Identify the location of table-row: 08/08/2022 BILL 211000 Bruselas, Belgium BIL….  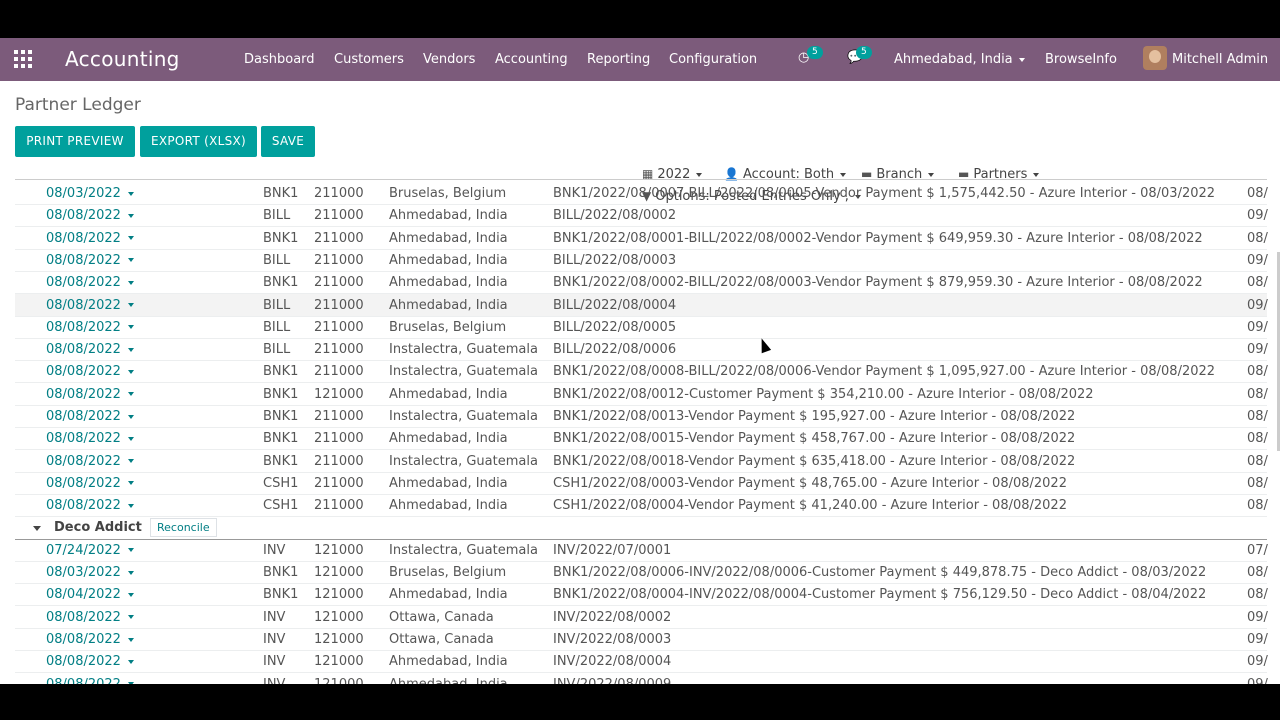
(641, 327).